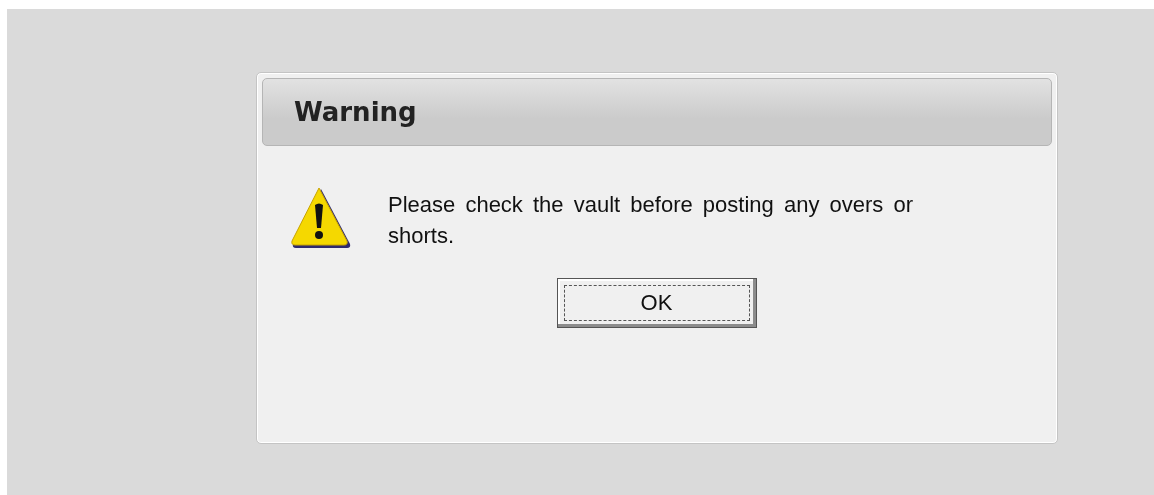  What do you see at coordinates (355, 112) in the screenshot?
I see `dialog-title: Warning` at bounding box center [355, 112].